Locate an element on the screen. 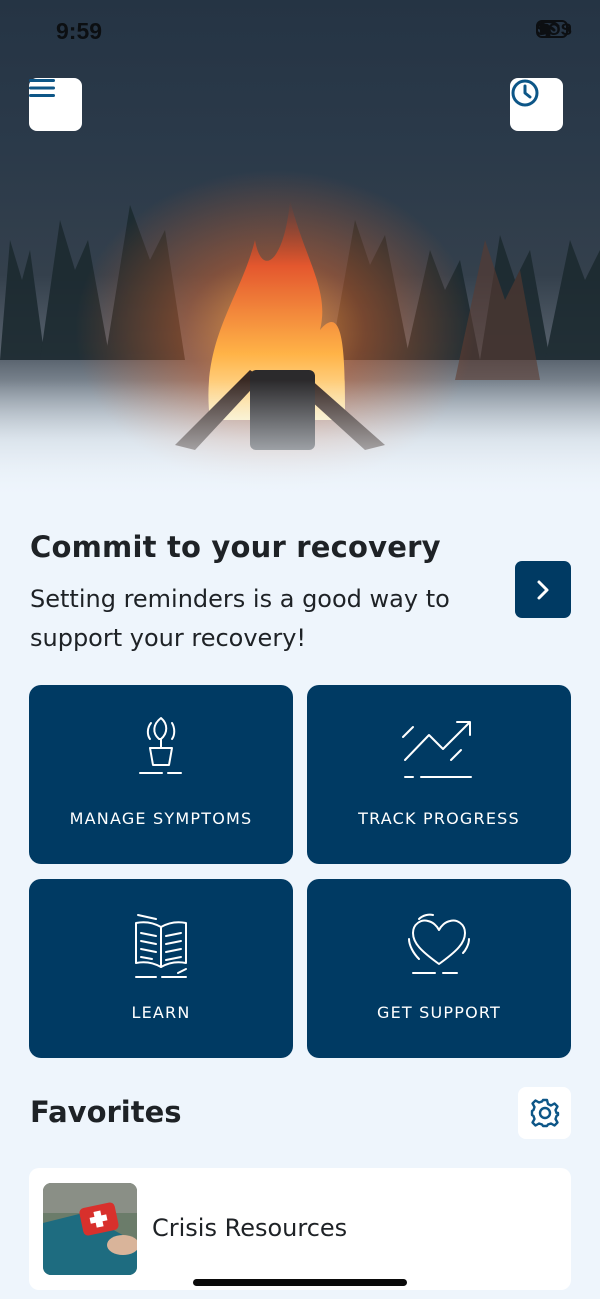  commit-arrow-button is located at coordinates (543, 589).